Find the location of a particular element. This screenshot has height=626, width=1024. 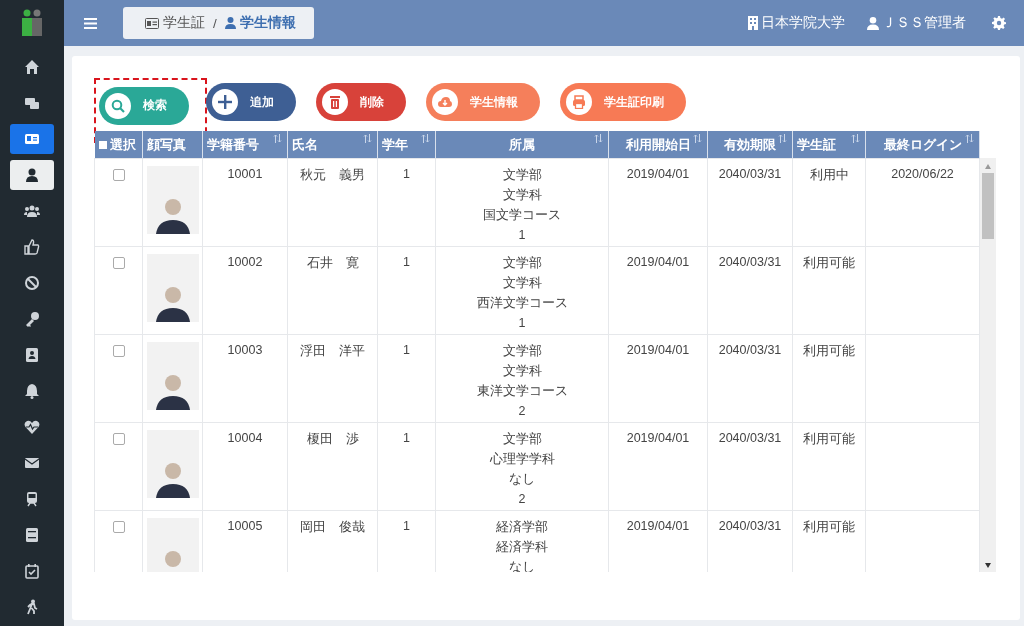

affiliation-line: 経済学科 is located at coordinates (522, 547).